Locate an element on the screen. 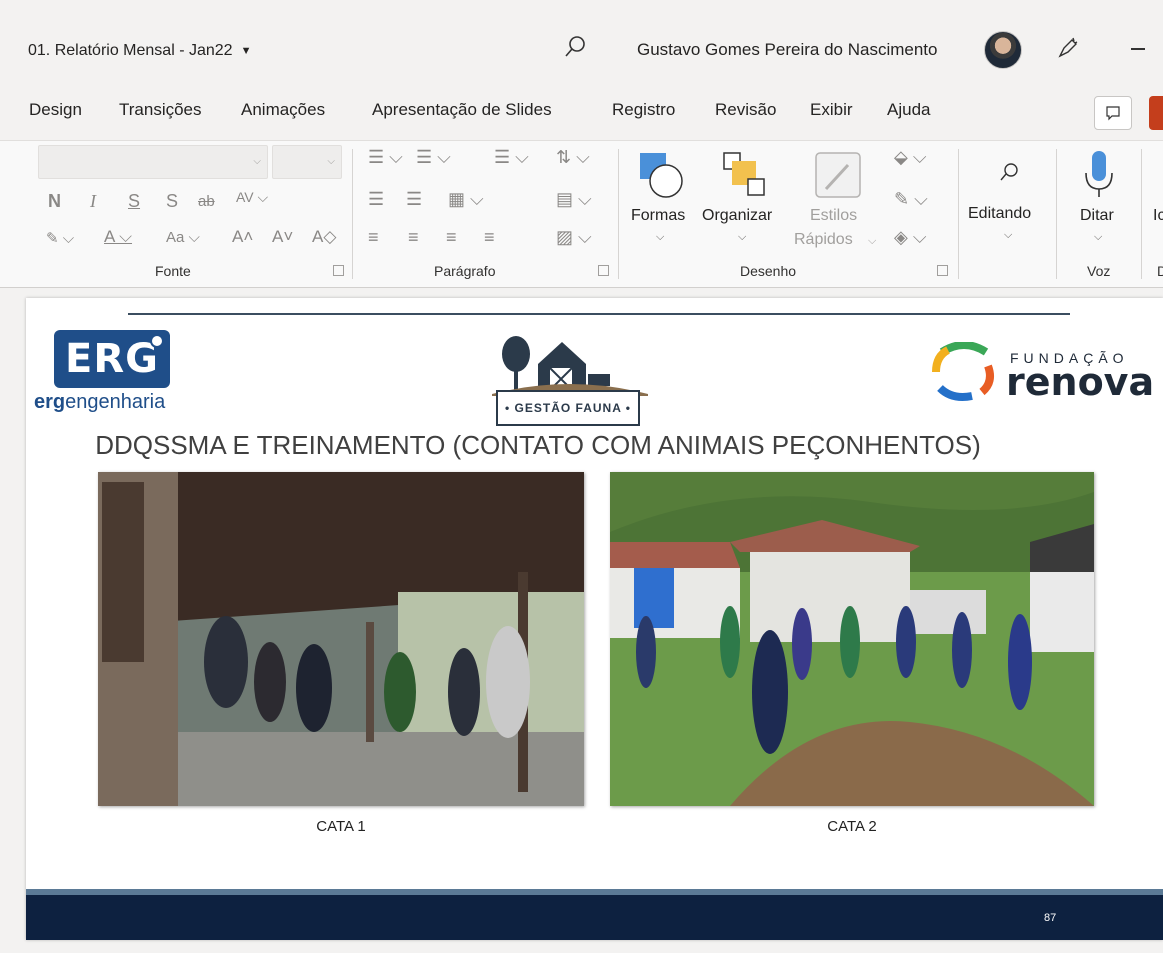 The width and height of the screenshot is (1163, 953). microphone-icon is located at coordinates (1099, 175).